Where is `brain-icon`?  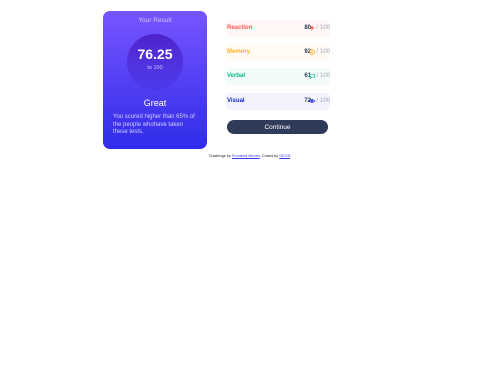
brain-icon is located at coordinates (312, 52).